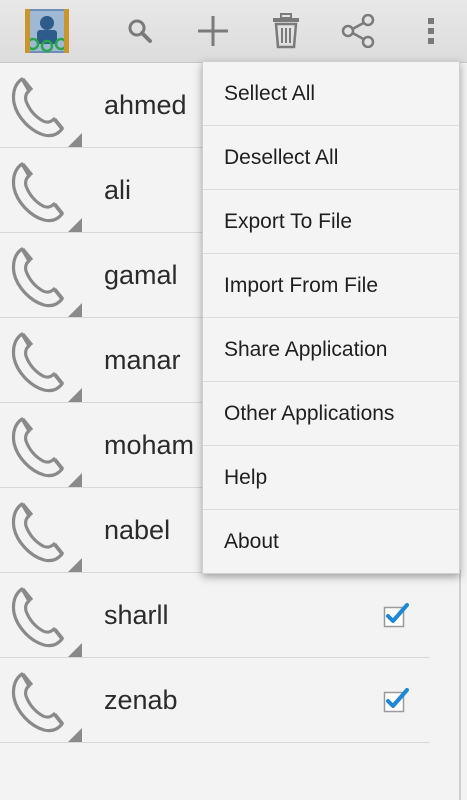 The image size is (467, 800). What do you see at coordinates (118, 190) in the screenshot?
I see `contact-name: ali` at bounding box center [118, 190].